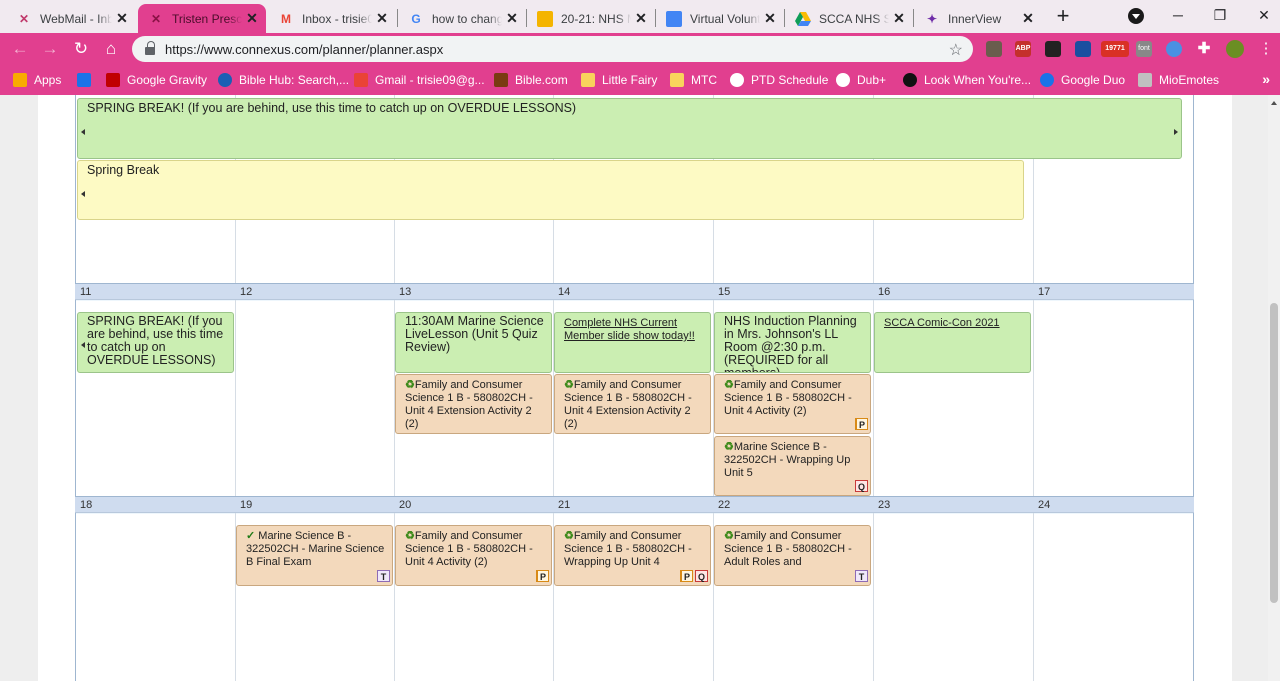 The image size is (1280, 681). Describe the element at coordinates (1047, 80) in the screenshot. I see `duo-icon` at that location.